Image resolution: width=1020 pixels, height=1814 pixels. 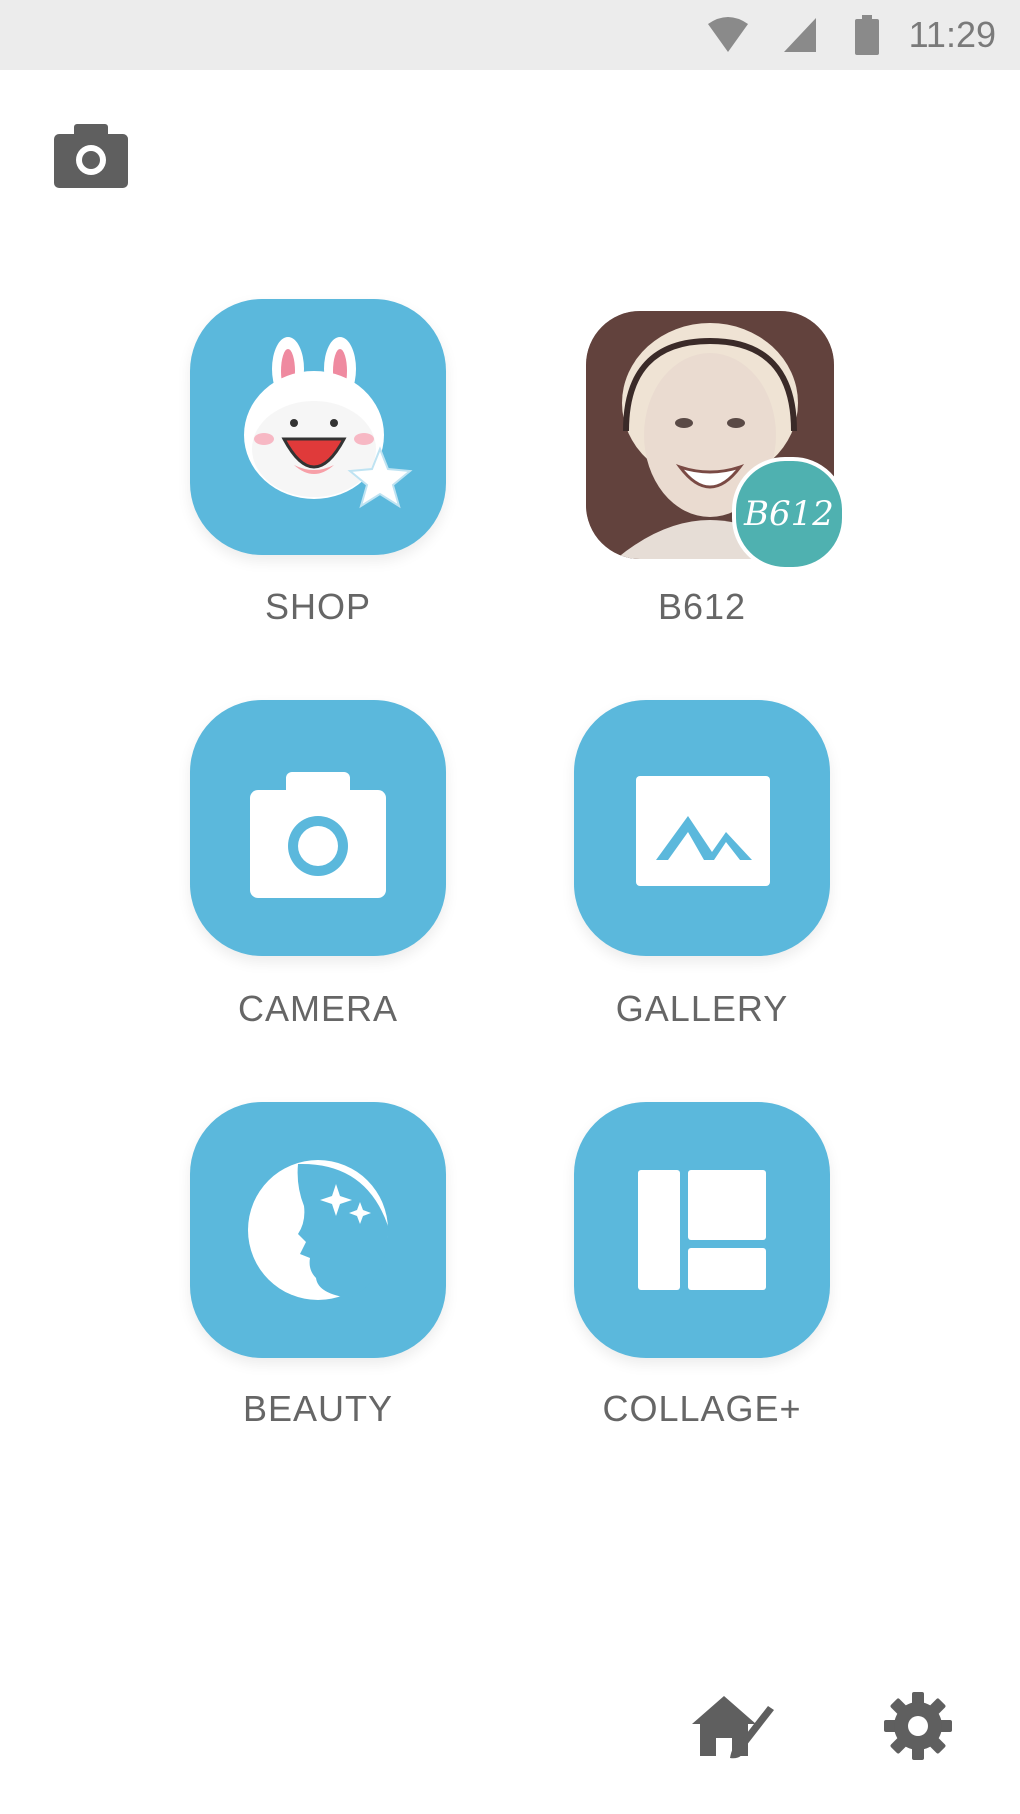 What do you see at coordinates (789, 514) in the screenshot?
I see `b612-badge: B612` at bounding box center [789, 514].